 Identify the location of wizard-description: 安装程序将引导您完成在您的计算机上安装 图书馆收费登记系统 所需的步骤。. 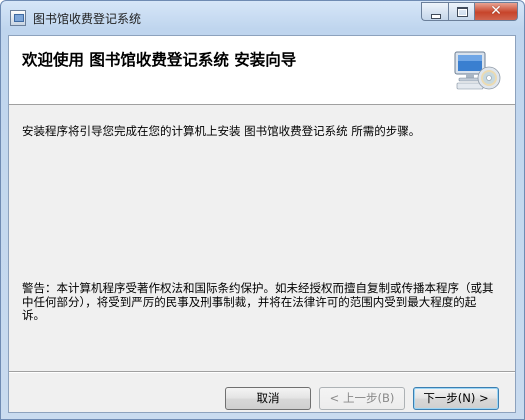
(221, 131).